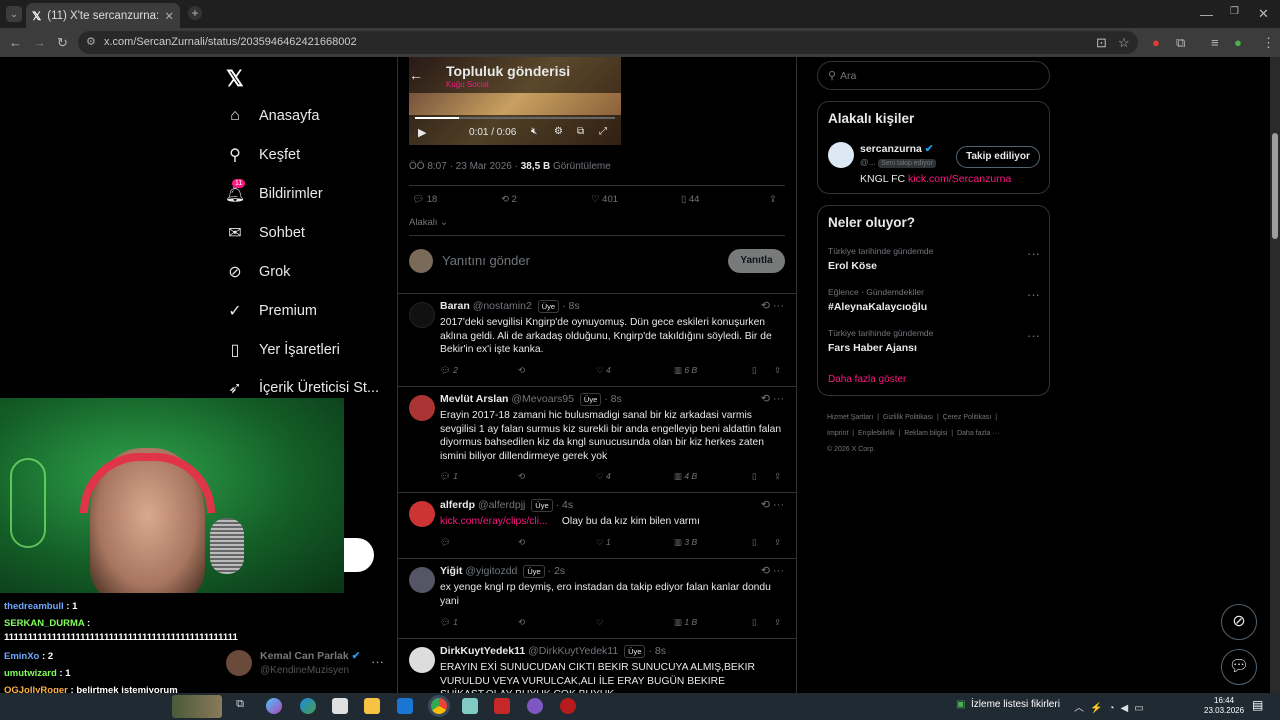 The width and height of the screenshot is (1280, 720). I want to click on community-name: Kuğu Social, so click(467, 84).